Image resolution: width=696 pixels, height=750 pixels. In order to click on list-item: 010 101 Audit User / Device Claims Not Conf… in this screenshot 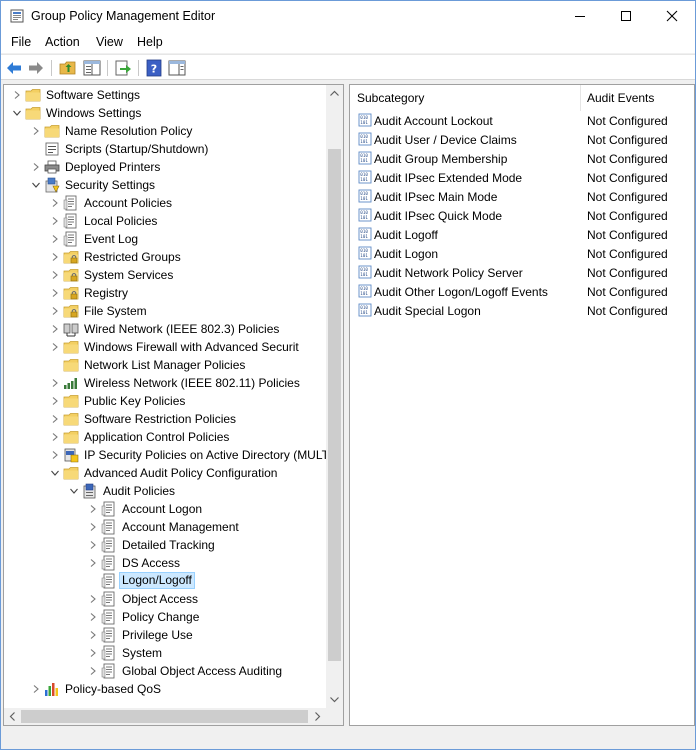, I will do `click(522, 139)`.